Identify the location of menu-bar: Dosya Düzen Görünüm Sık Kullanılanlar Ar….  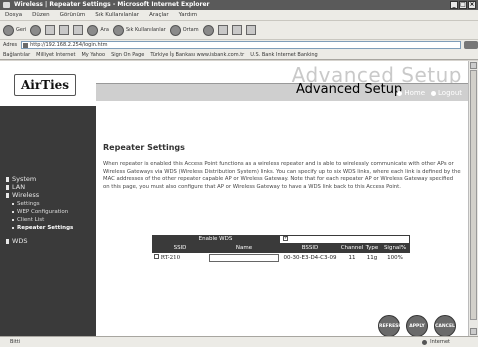
(239, 15).